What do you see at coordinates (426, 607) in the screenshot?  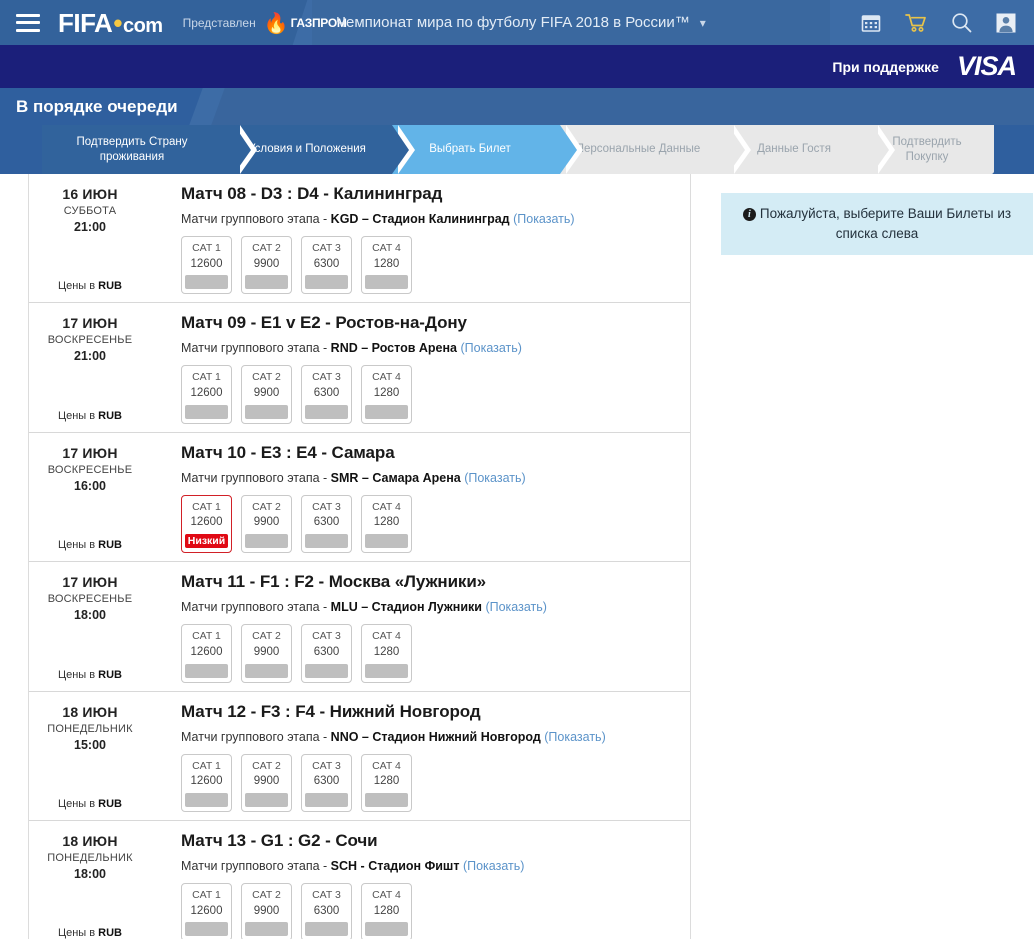 I see `venue-name: Стадион Лужники` at bounding box center [426, 607].